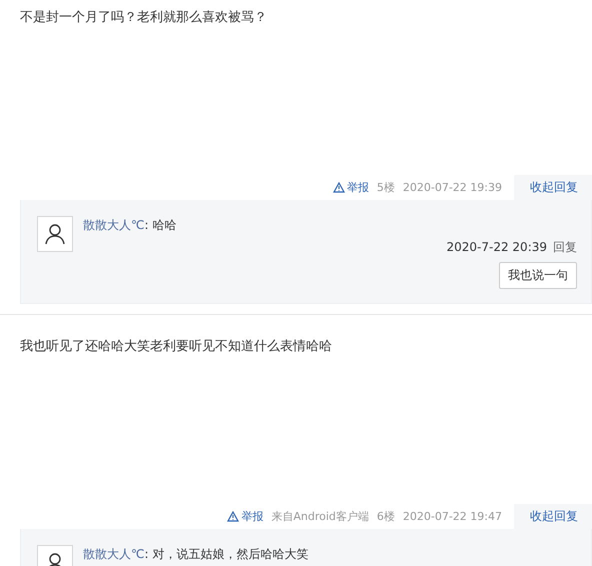 Image resolution: width=592 pixels, height=566 pixels. Describe the element at coordinates (565, 247) in the screenshot. I see `reply-link: 回复` at that location.